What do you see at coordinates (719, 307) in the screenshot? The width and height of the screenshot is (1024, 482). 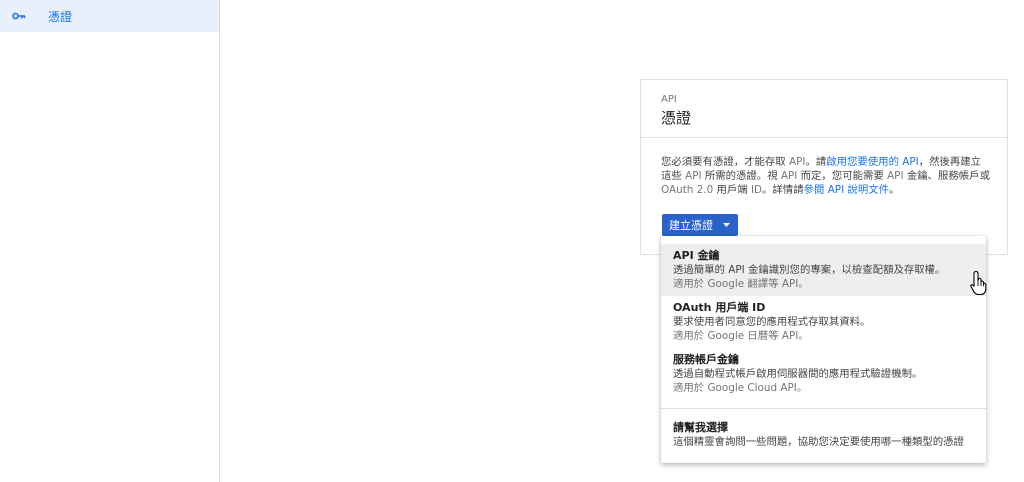 I see `menu-item-title: OAuth 用戶端 ID` at bounding box center [719, 307].